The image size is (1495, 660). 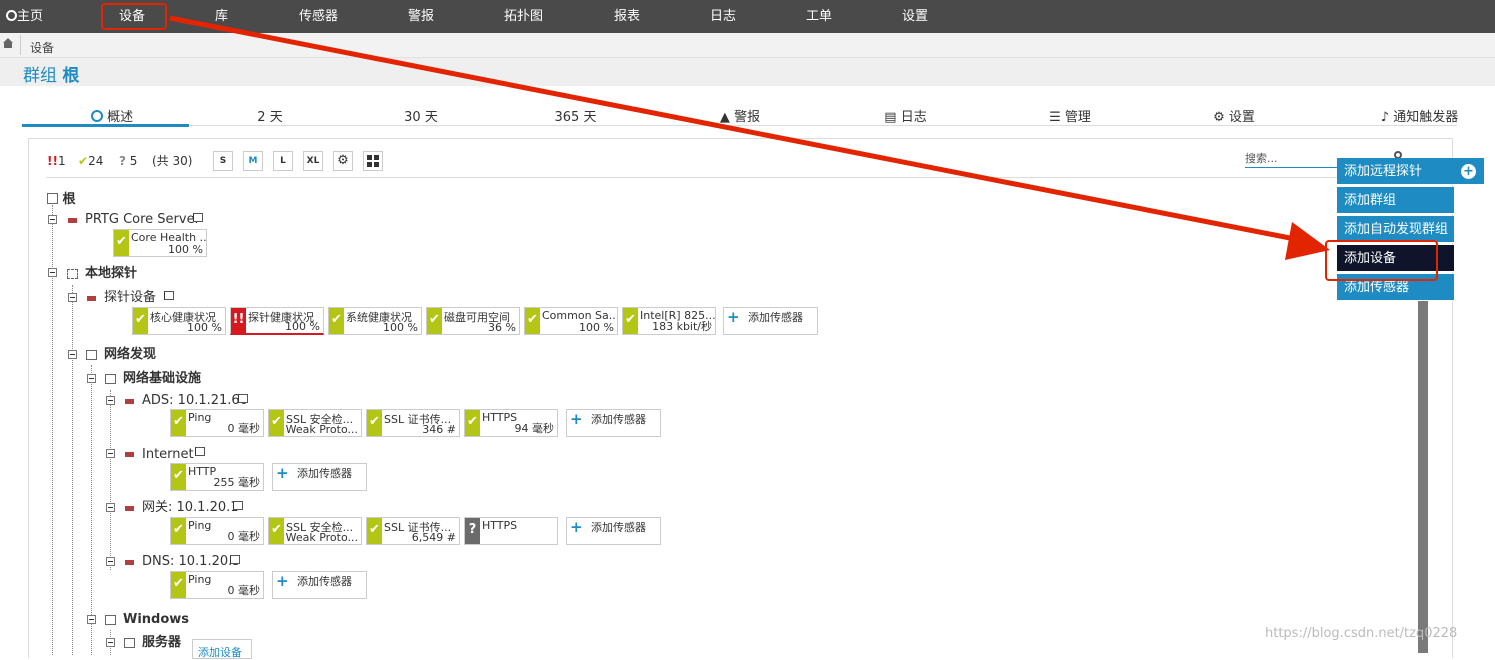 What do you see at coordinates (162, 379) in the screenshot?
I see `tree-node-network-infrastructure: 网络基础设施` at bounding box center [162, 379].